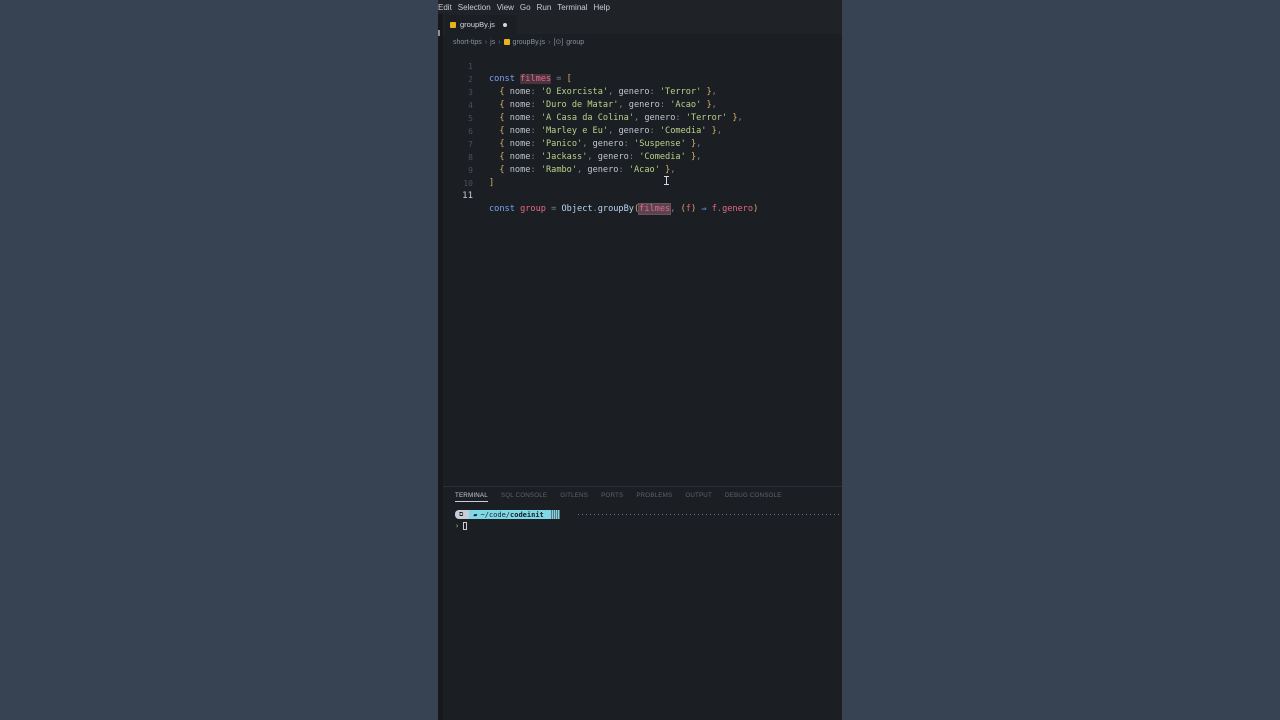  I want to click on terminal-path: ▰ ~/code/codeinit, so click(509, 514).